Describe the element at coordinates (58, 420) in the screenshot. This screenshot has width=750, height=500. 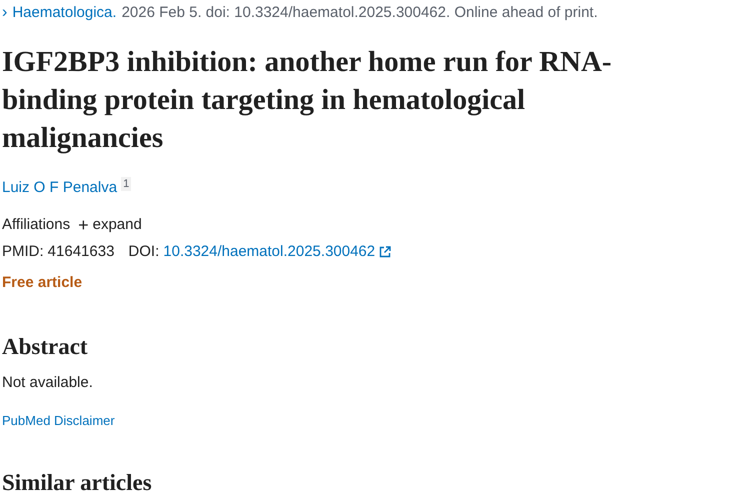
I see `disclaimer-link: PubMed Disclaimer` at that location.